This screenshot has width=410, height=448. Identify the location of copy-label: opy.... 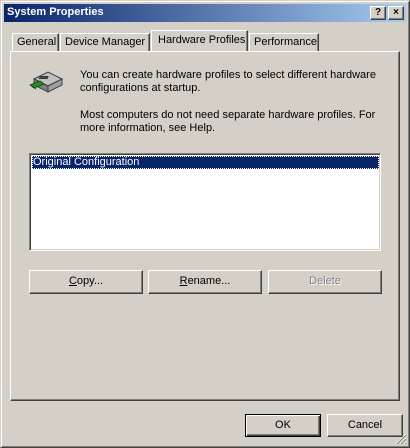
(90, 281).